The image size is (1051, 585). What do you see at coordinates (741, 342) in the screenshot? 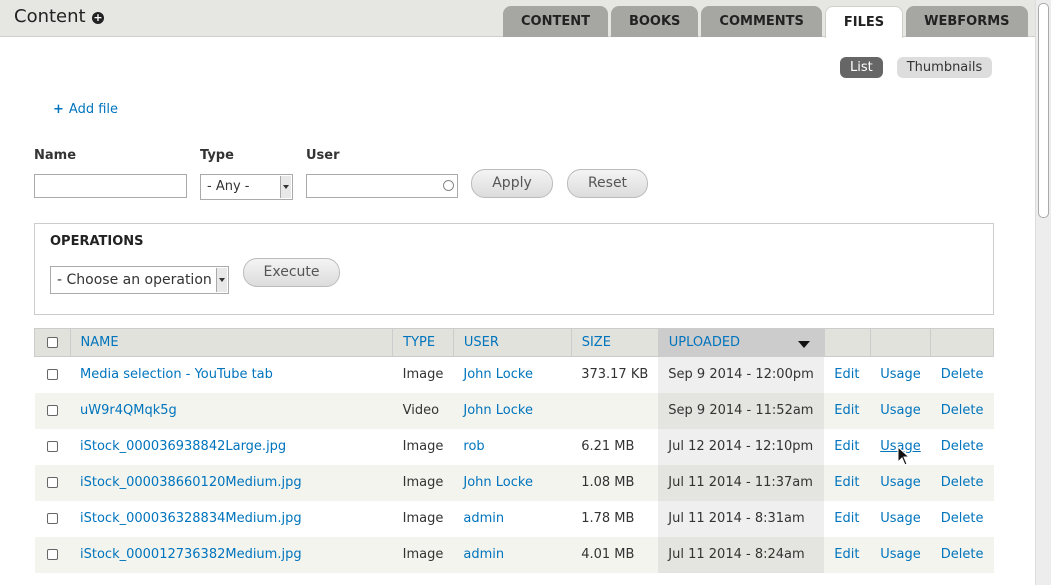
I see `uploaded-column-header: UPLOADED` at bounding box center [741, 342].